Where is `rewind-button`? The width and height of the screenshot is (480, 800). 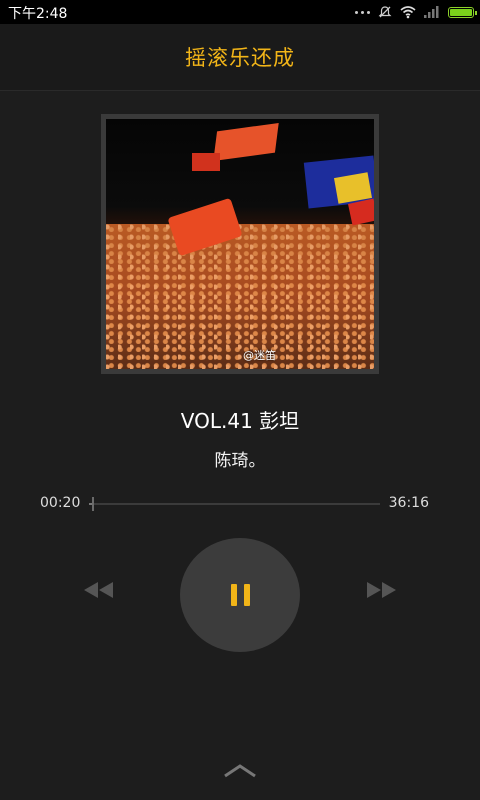
rewind-button is located at coordinates (99, 590).